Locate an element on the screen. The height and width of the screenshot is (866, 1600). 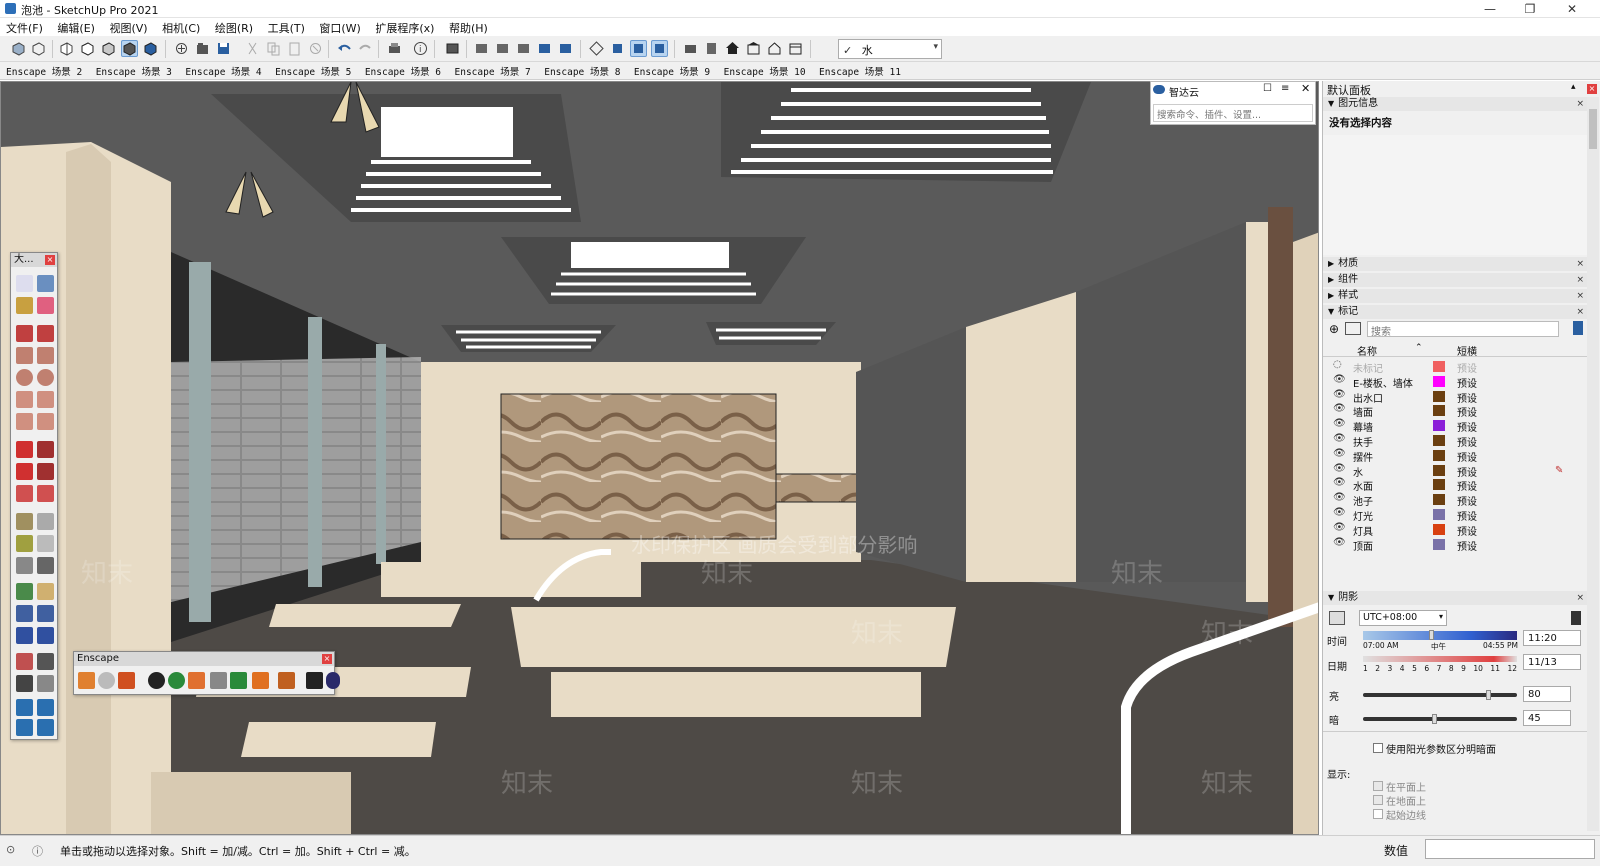
rotate-tool-icon is located at coordinates (24, 471).